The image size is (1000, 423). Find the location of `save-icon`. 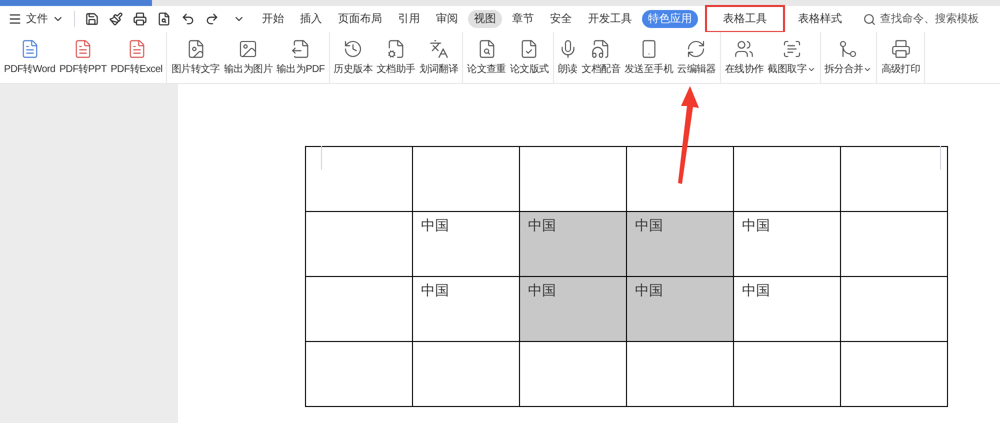

save-icon is located at coordinates (92, 19).